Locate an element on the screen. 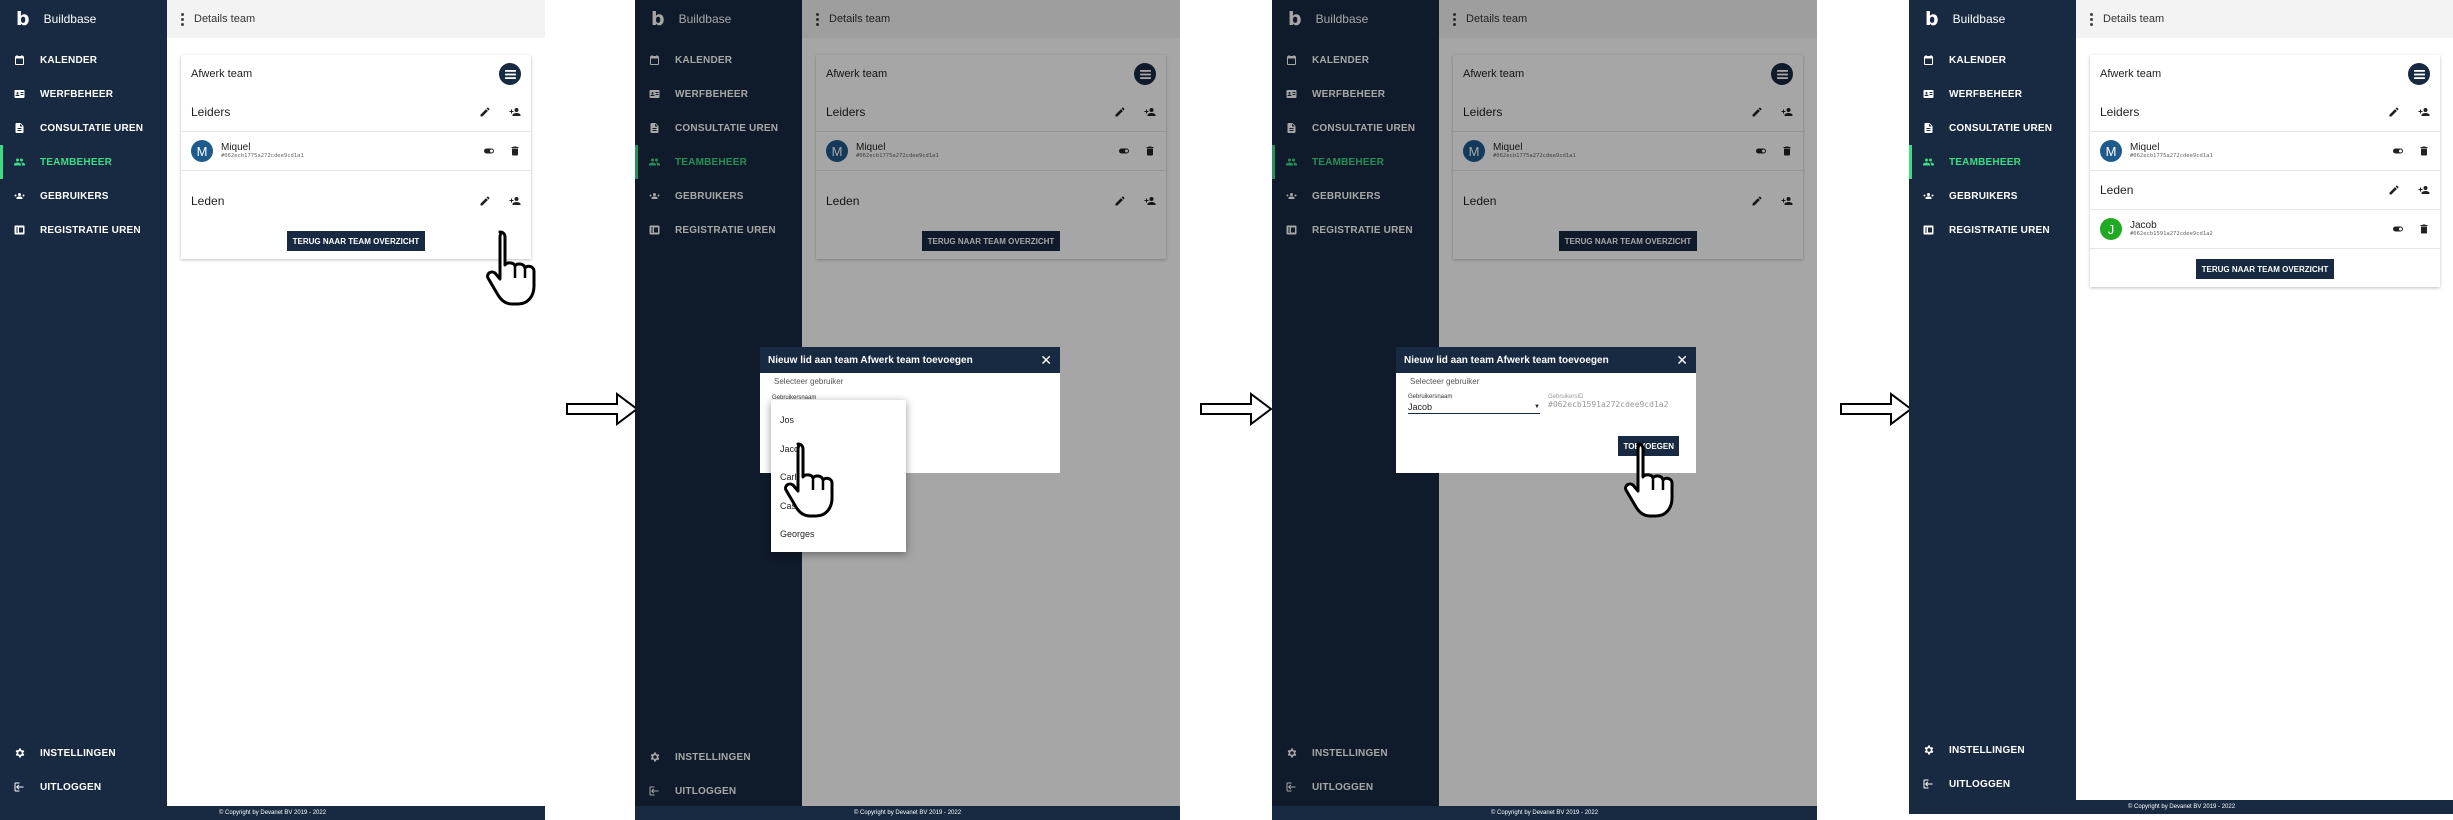 The width and height of the screenshot is (2453, 820). dropdown-option: Jos is located at coordinates (838, 420).